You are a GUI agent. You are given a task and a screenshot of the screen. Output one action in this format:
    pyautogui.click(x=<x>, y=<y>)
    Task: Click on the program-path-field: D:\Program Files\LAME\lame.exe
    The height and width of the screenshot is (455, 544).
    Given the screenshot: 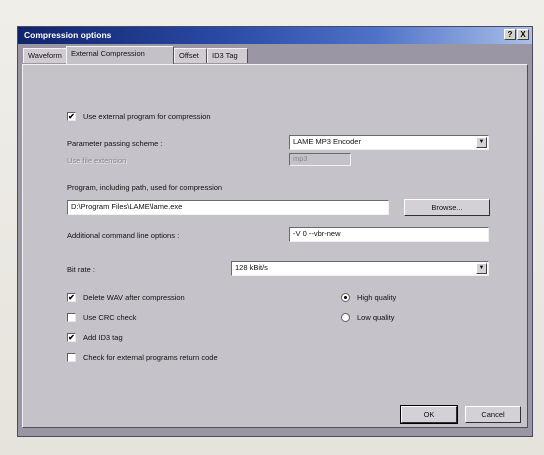 What is the action you would take?
    pyautogui.click(x=228, y=207)
    